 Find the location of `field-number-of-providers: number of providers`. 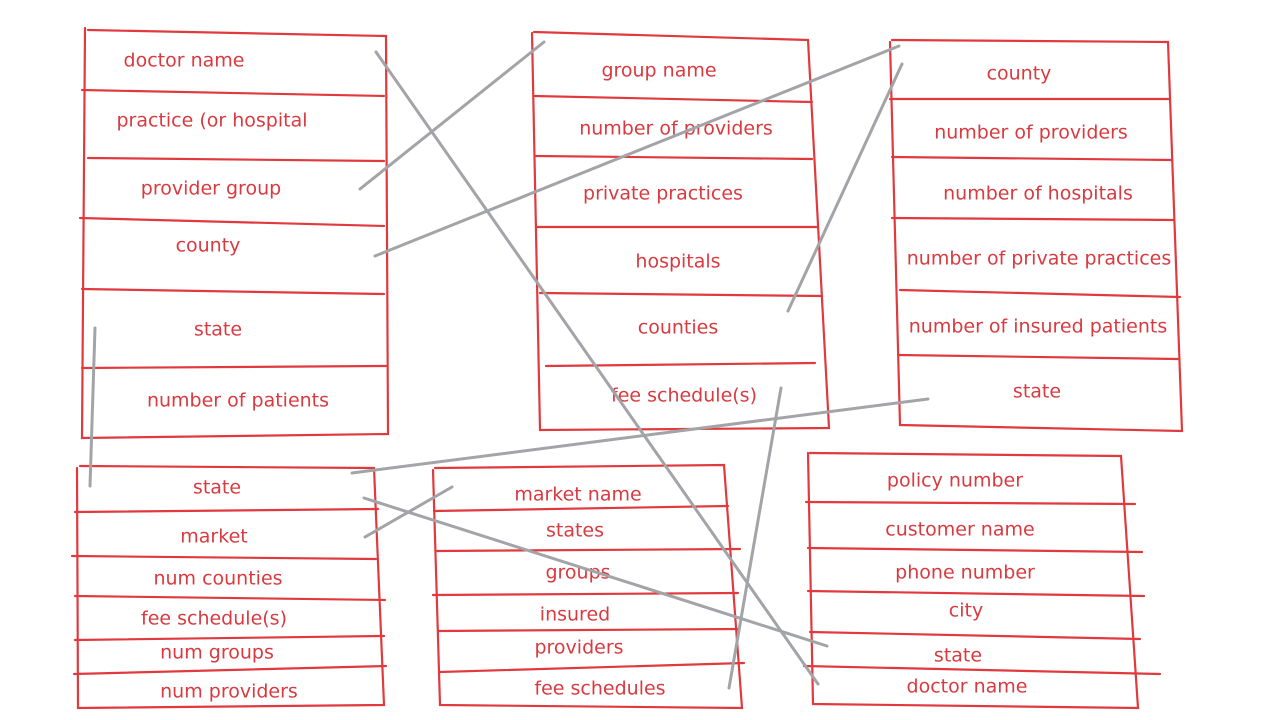

field-number-of-providers: number of providers is located at coordinates (1031, 133).